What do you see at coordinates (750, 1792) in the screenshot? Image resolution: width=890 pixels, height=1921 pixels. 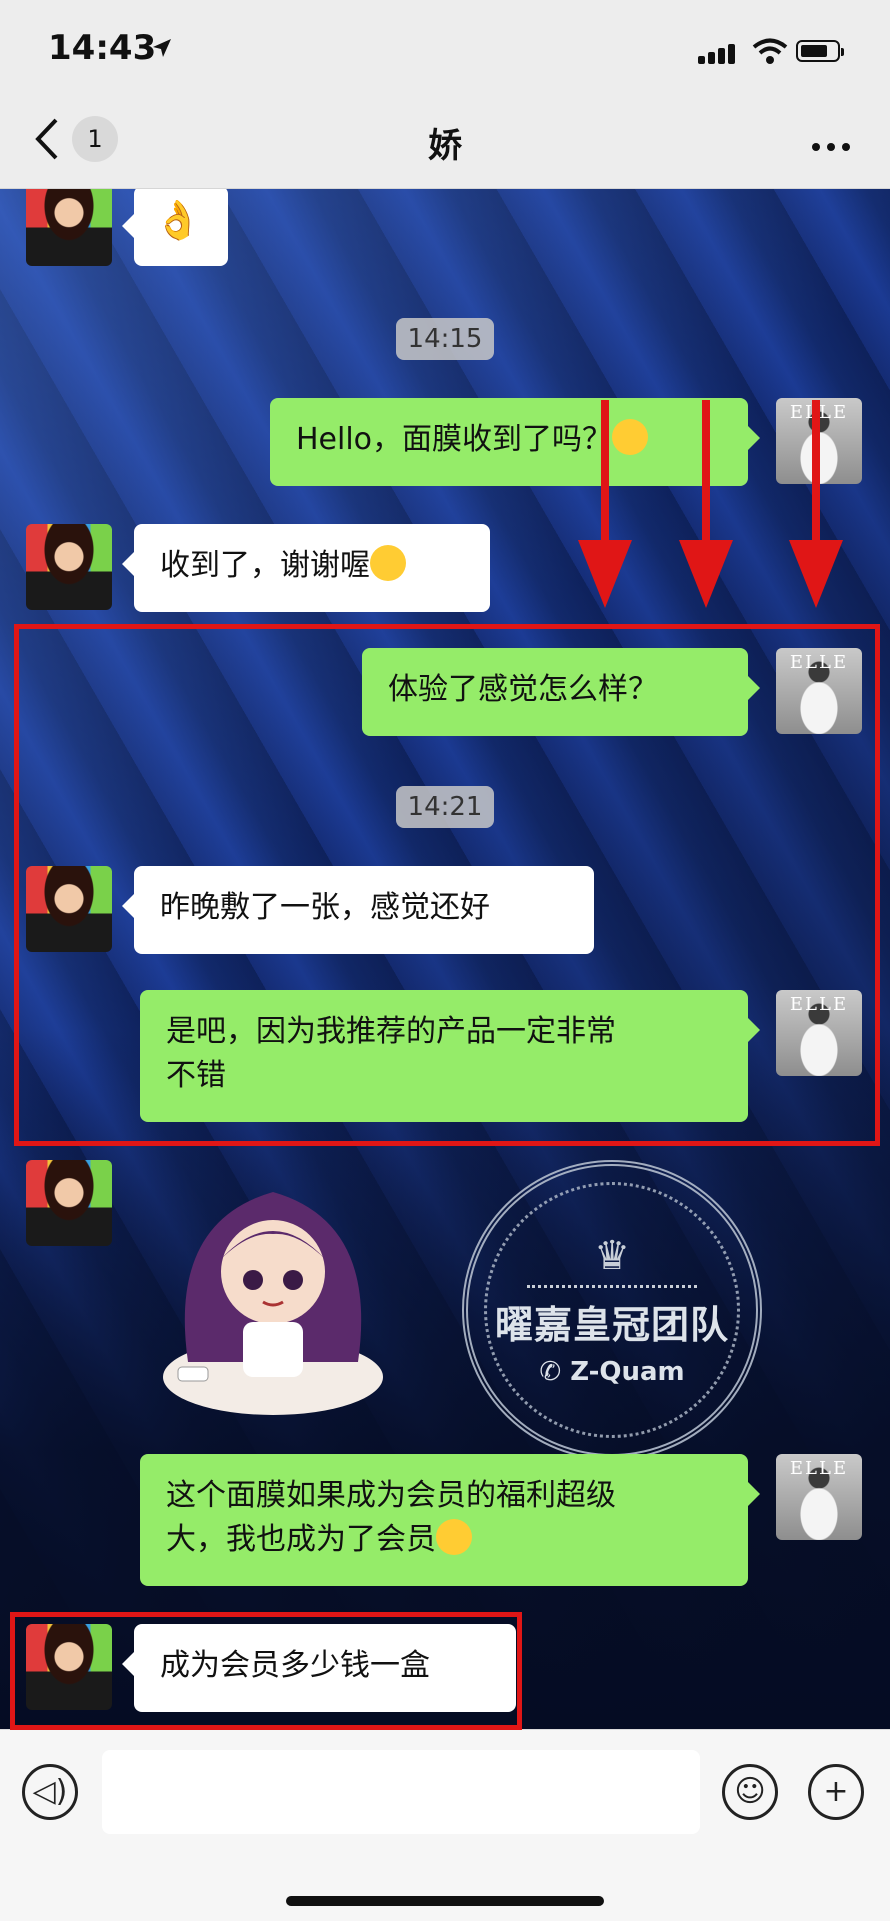 I see `emoji-picker-icon: ☺` at bounding box center [750, 1792].